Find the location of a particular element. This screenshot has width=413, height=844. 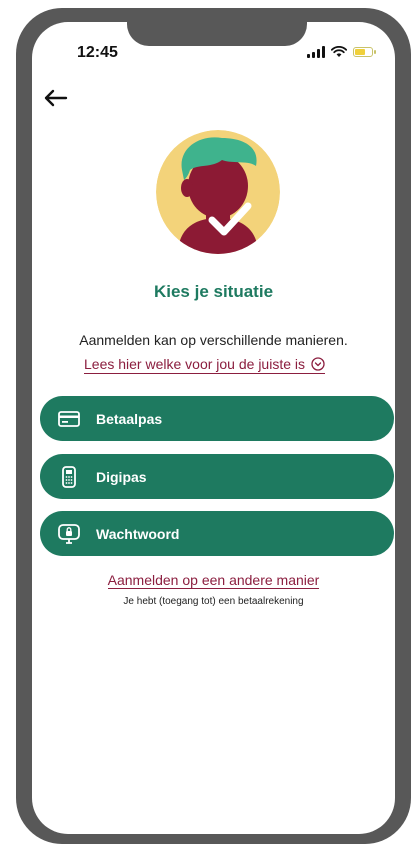

page-title: Kies je situatie is located at coordinates (213, 291).